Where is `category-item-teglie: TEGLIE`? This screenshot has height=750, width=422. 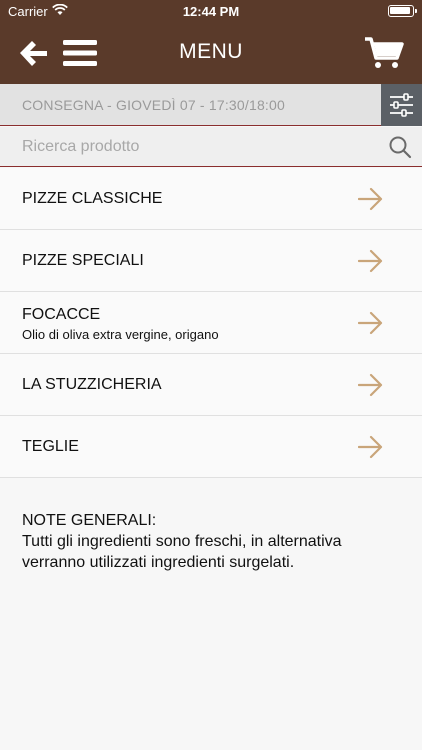 category-item-teglie: TEGLIE is located at coordinates (211, 447).